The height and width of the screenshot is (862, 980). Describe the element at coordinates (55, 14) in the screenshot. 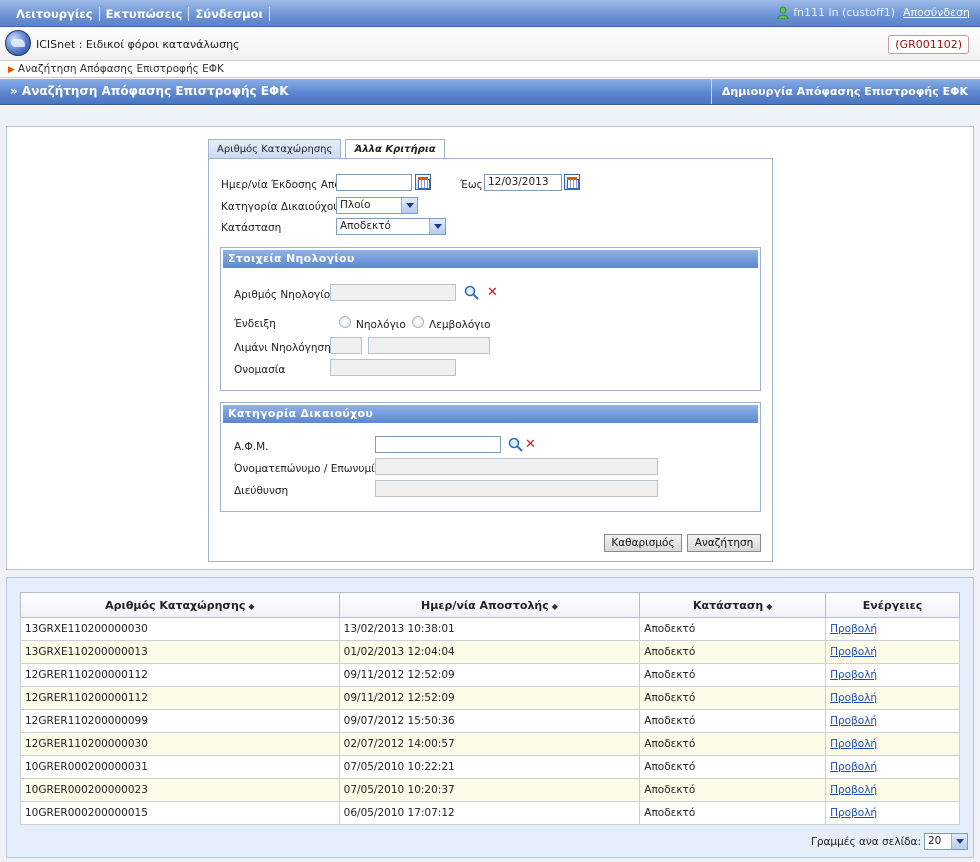

I see `menu-functions: Λειτουργίες` at that location.